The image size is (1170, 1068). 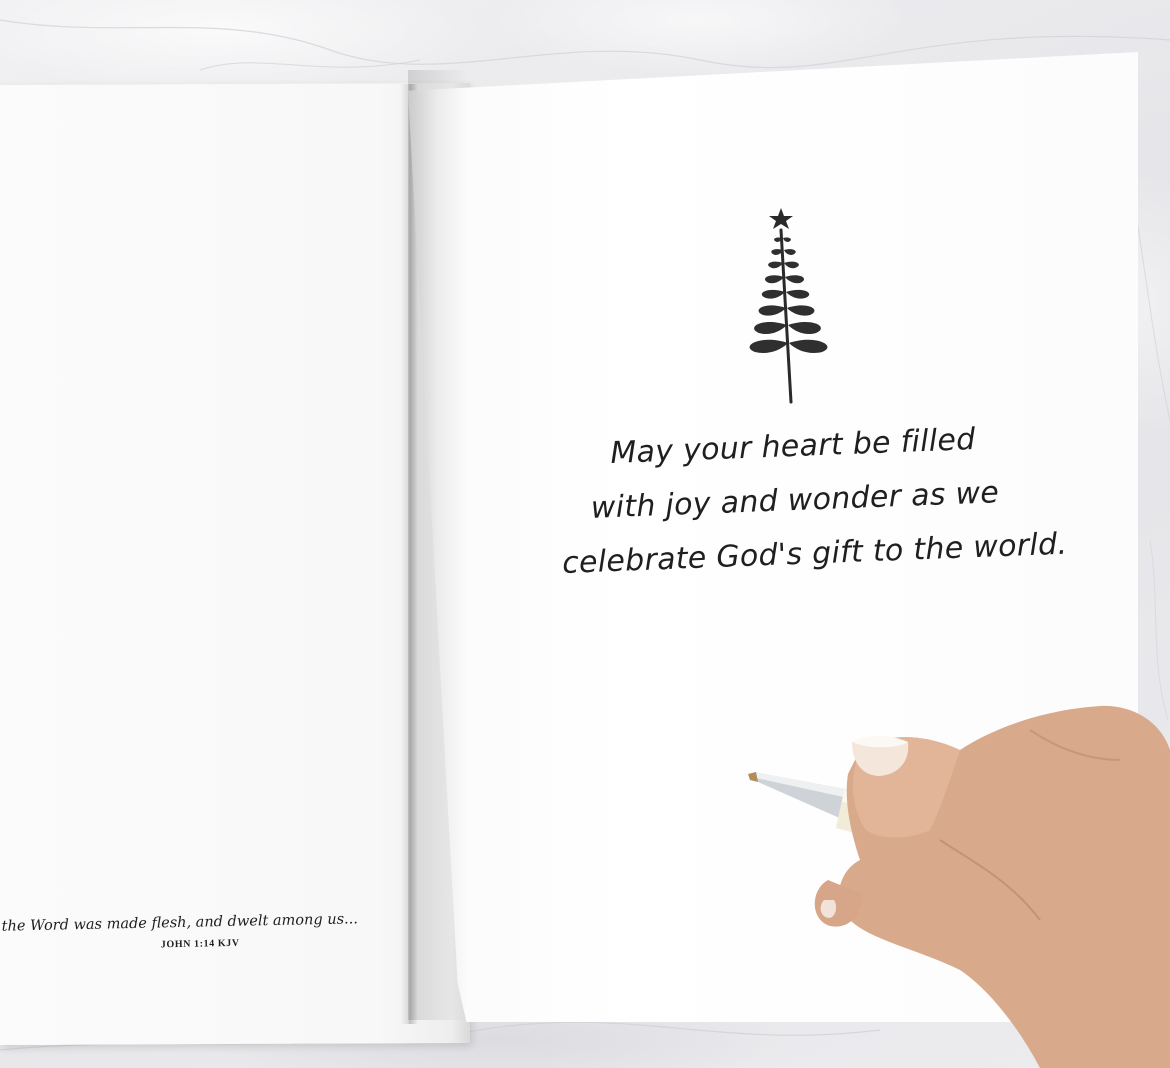 What do you see at coordinates (788, 306) in the screenshot?
I see `christmas-tree-icon` at bounding box center [788, 306].